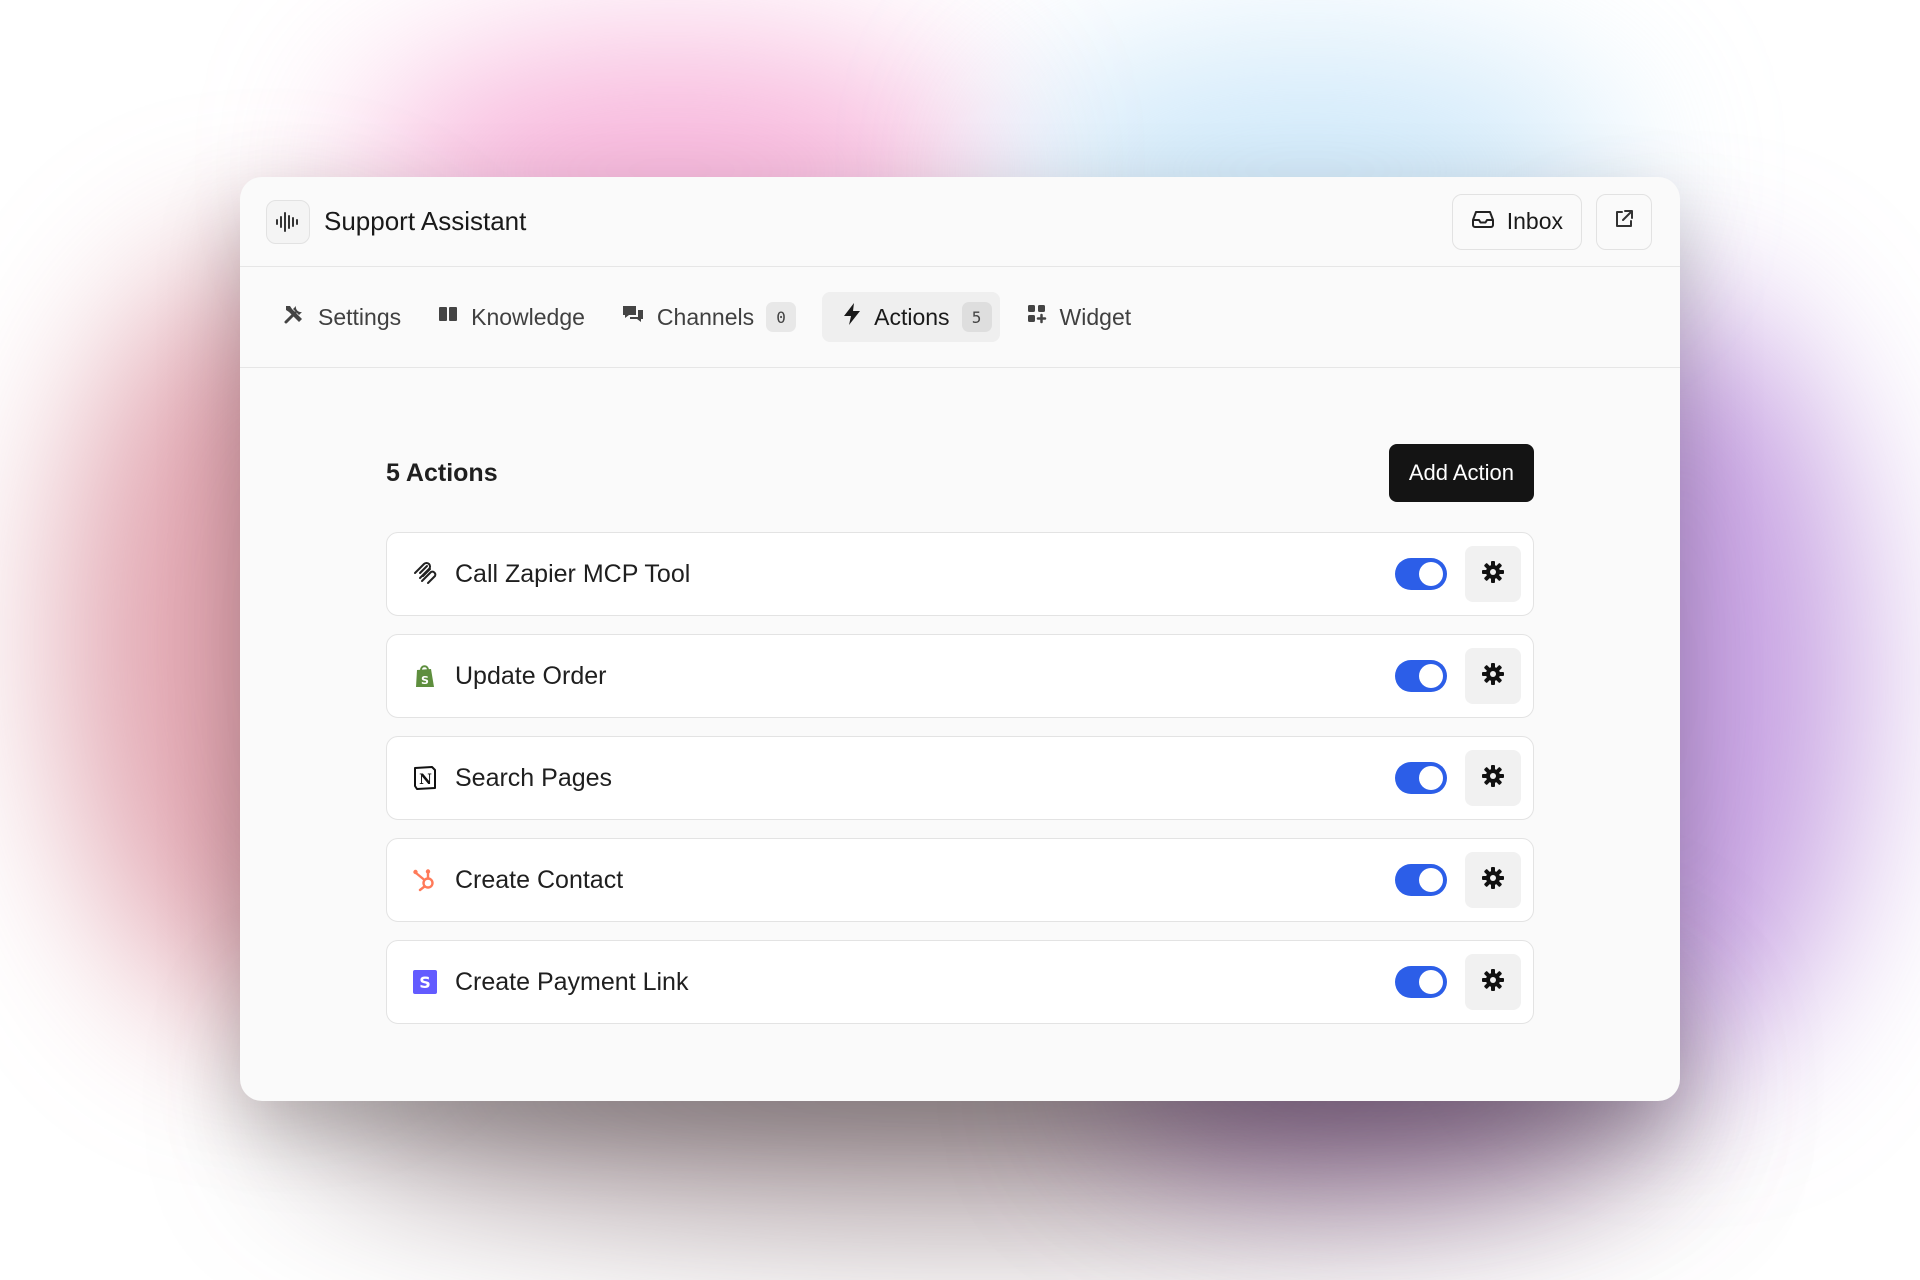  Describe the element at coordinates (960, 982) in the screenshot. I see `action-row-create-payment-link: S Create Payment Link` at that location.